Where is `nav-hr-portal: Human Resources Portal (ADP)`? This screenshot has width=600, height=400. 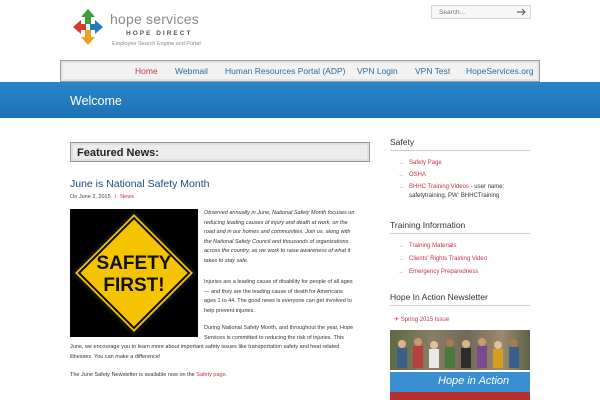
nav-hr-portal: Human Resources Portal (ADP) is located at coordinates (285, 71).